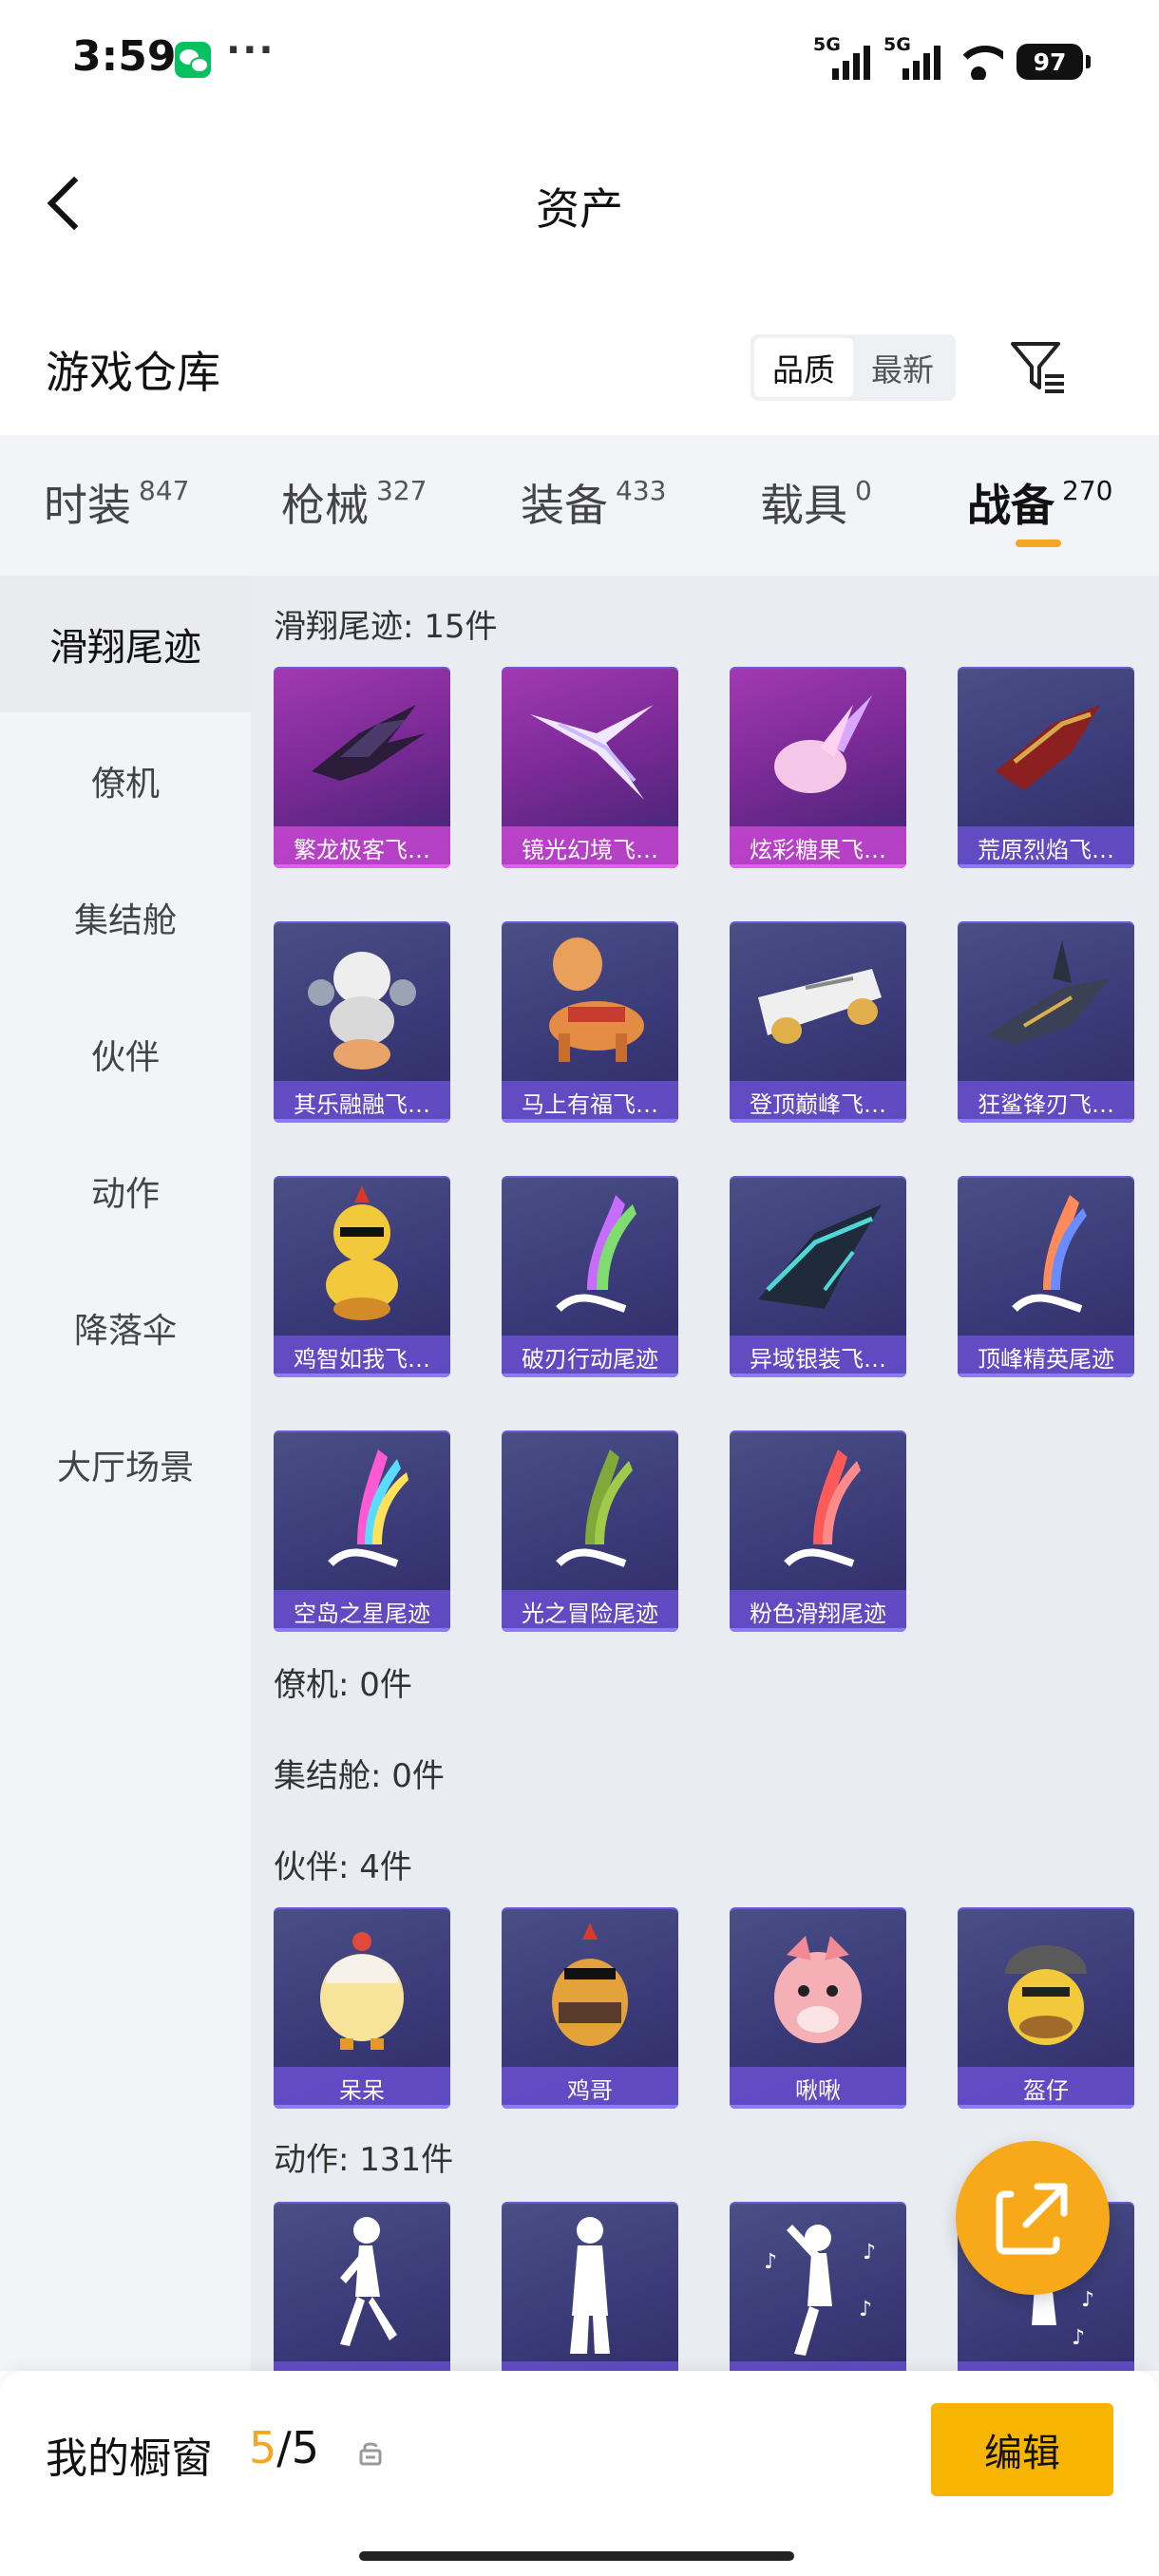  I want to click on side-item-companion: 伙伴, so click(125, 1054).